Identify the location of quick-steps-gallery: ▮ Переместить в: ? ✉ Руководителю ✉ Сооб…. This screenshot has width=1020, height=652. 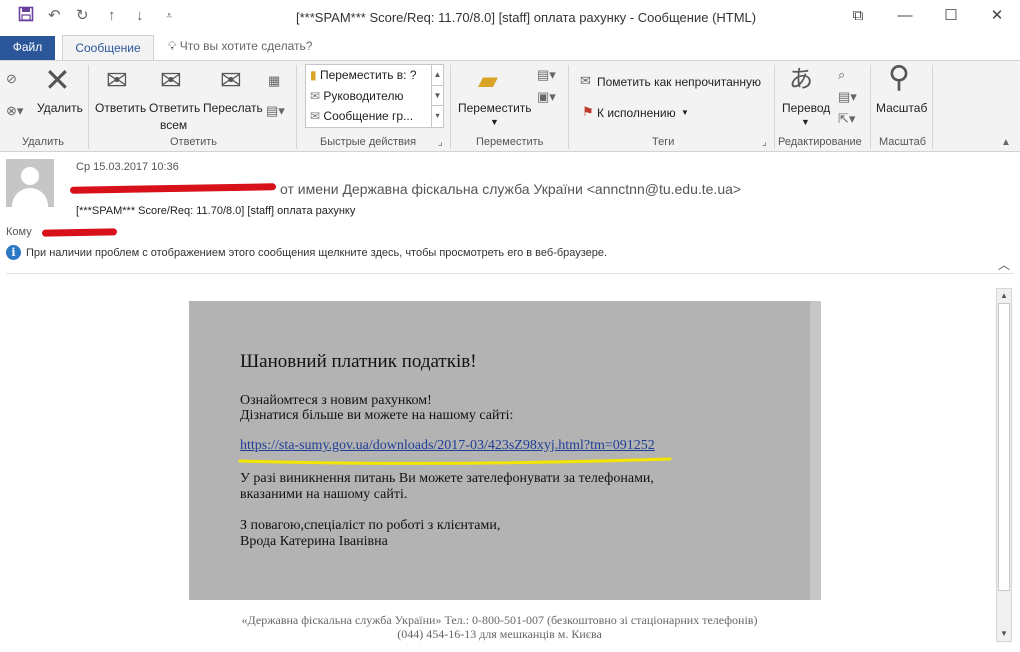
(374, 96).